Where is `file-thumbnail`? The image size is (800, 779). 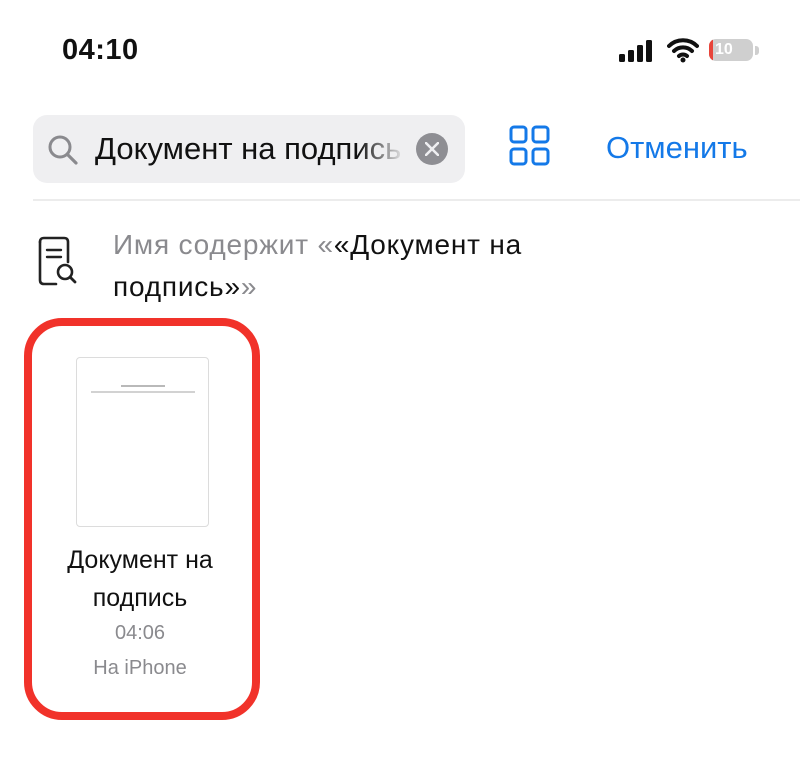
file-thumbnail is located at coordinates (142, 442).